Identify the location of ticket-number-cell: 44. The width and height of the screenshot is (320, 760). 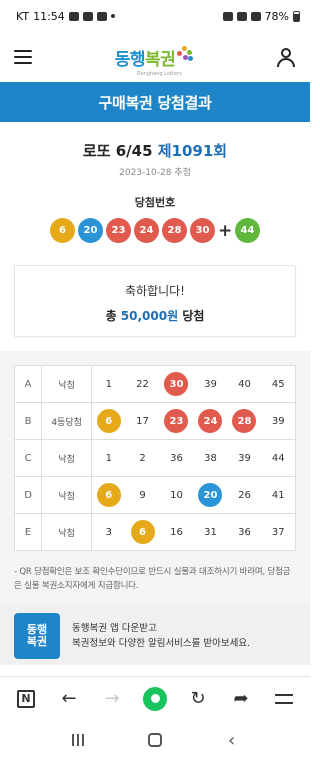
(279, 458).